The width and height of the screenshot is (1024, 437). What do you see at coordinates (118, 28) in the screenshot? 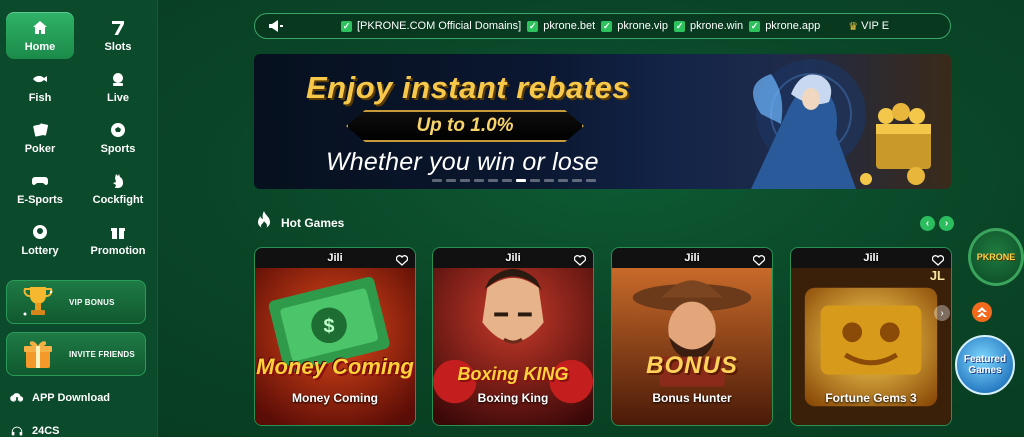
I see `slots-icon` at bounding box center [118, 28].